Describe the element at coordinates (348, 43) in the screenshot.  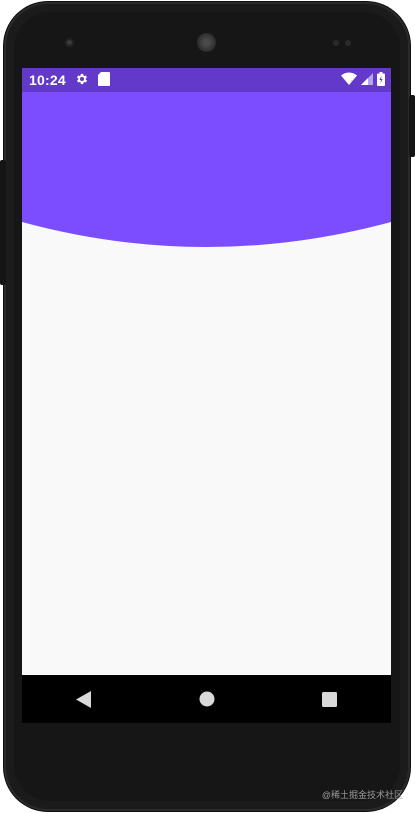
I see `light-sensor` at that location.